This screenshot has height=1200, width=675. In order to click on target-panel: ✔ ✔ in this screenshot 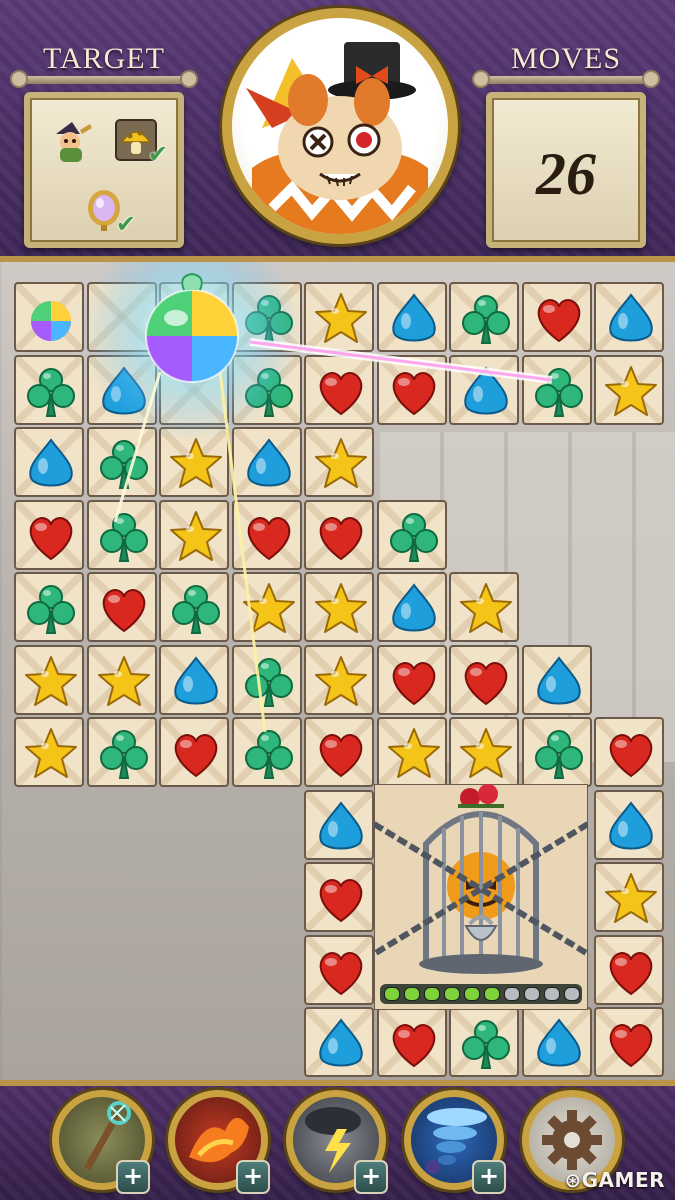, I will do `click(104, 170)`.